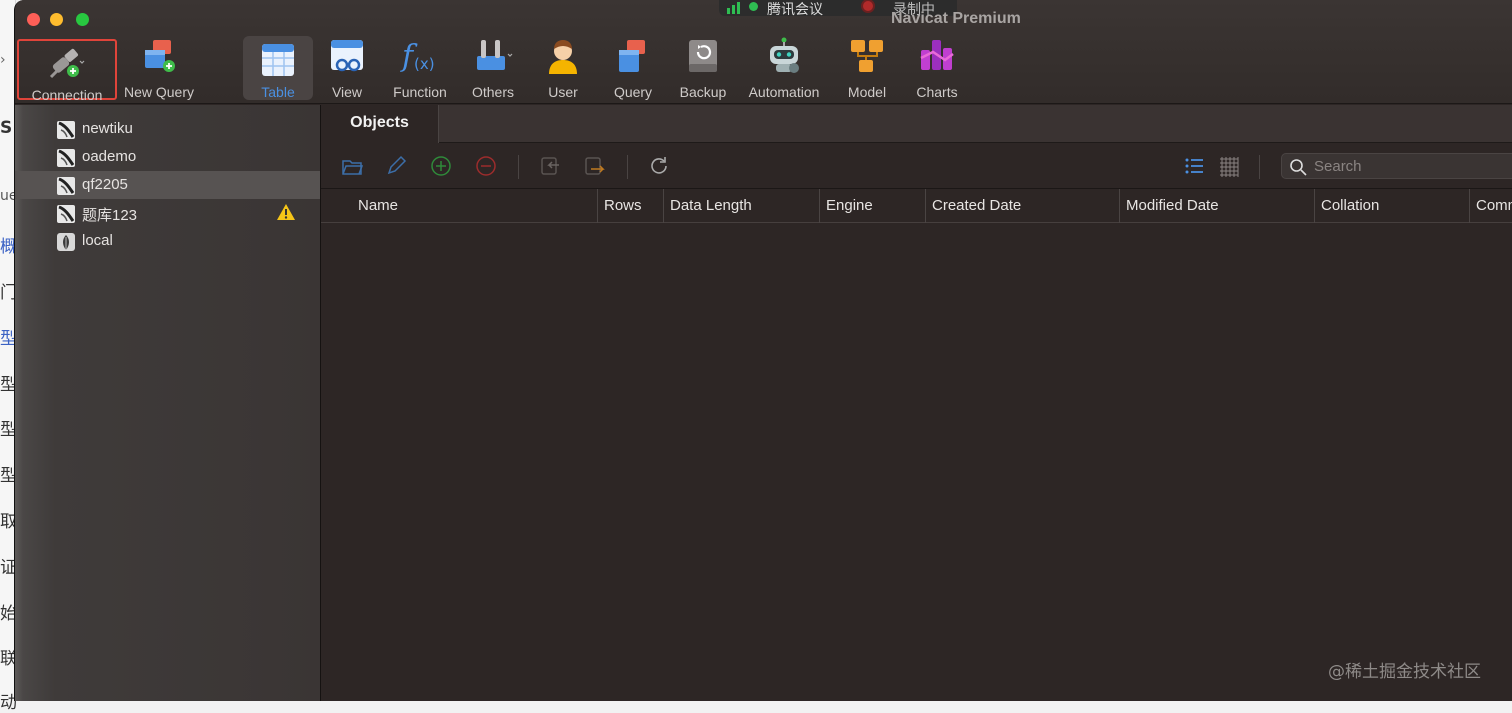 This screenshot has height=713, width=1512. Describe the element at coordinates (1216, 206) in the screenshot. I see `column-header-modified-date: Modified Date` at that location.